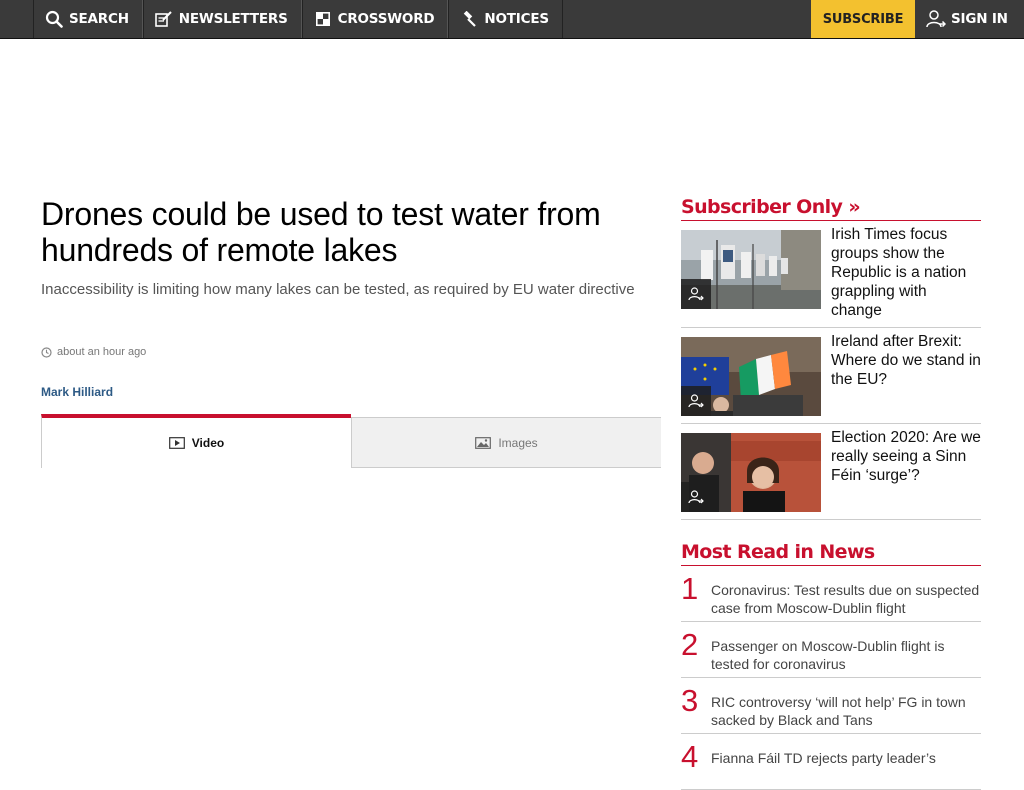 The image size is (1024, 790). Describe the element at coordinates (77, 392) in the screenshot. I see `author-link: Mark Hilliard` at that location.